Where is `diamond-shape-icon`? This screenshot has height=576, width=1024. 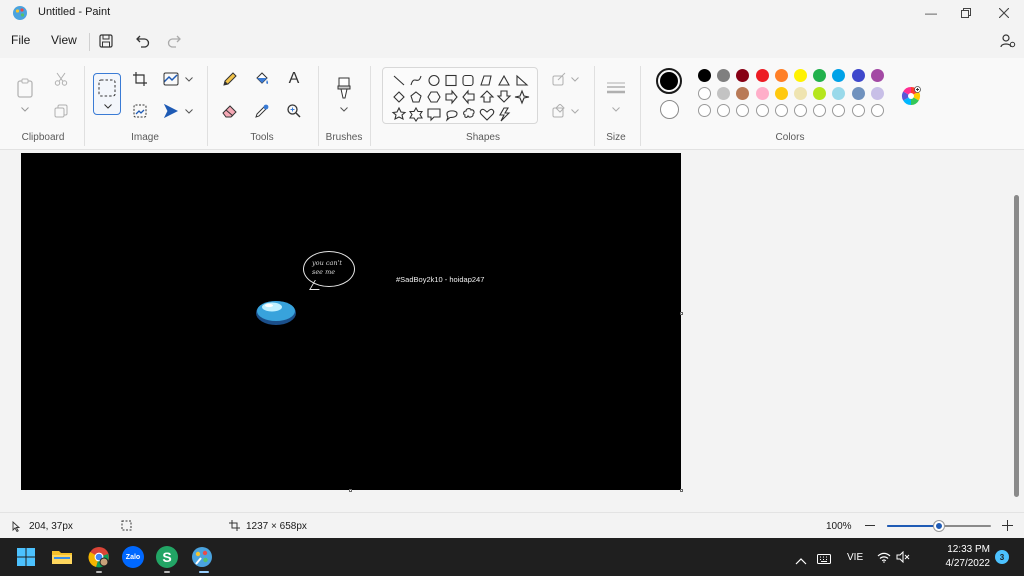
diamond-shape-icon is located at coordinates (399, 97).